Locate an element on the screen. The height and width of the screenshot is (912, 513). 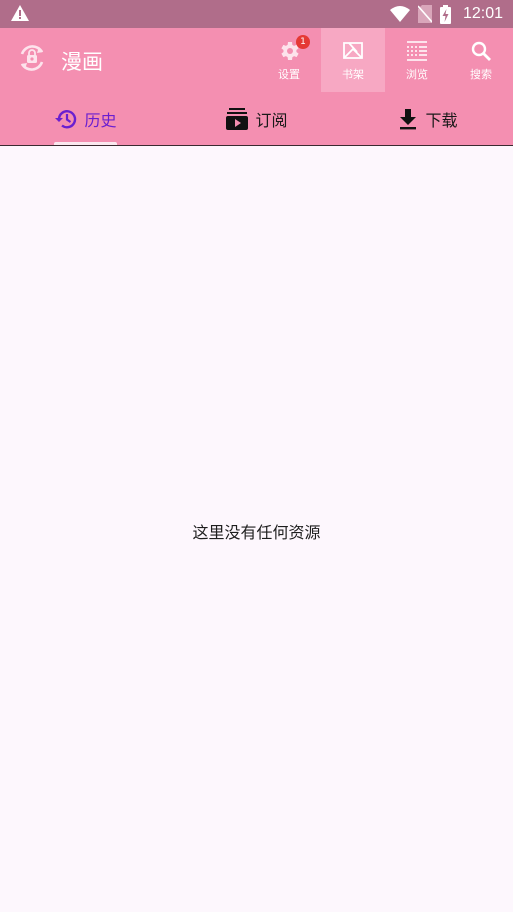
browse-icon is located at coordinates (417, 51).